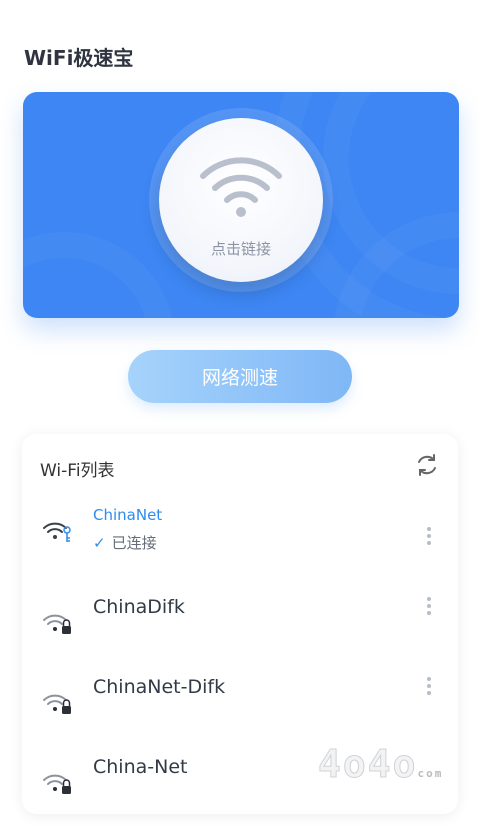  Describe the element at coordinates (159, 687) in the screenshot. I see `ssid-label: ChinaNet-Difk` at that location.